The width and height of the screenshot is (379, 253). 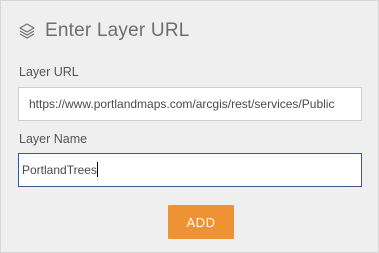 I want to click on layer-name-label: Layer Name, so click(x=53, y=139).